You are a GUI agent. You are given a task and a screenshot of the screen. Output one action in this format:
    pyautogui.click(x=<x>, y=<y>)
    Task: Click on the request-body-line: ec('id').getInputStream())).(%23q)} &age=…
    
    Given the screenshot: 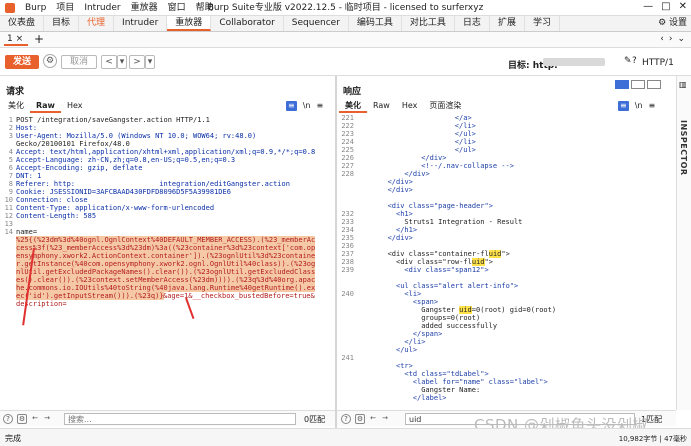 What is the action you would take?
    pyautogui.click(x=167, y=296)
    